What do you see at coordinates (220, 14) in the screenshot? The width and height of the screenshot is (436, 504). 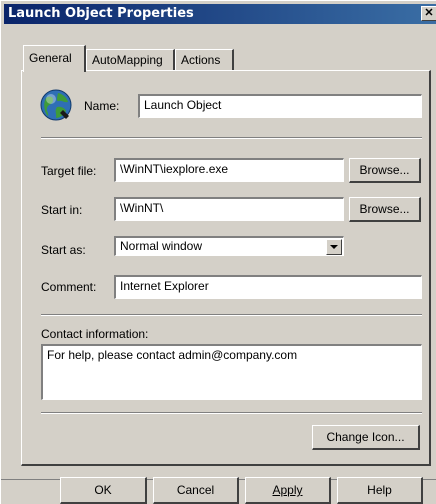 I see `title-bar: Launch Object Properties ✕` at bounding box center [220, 14].